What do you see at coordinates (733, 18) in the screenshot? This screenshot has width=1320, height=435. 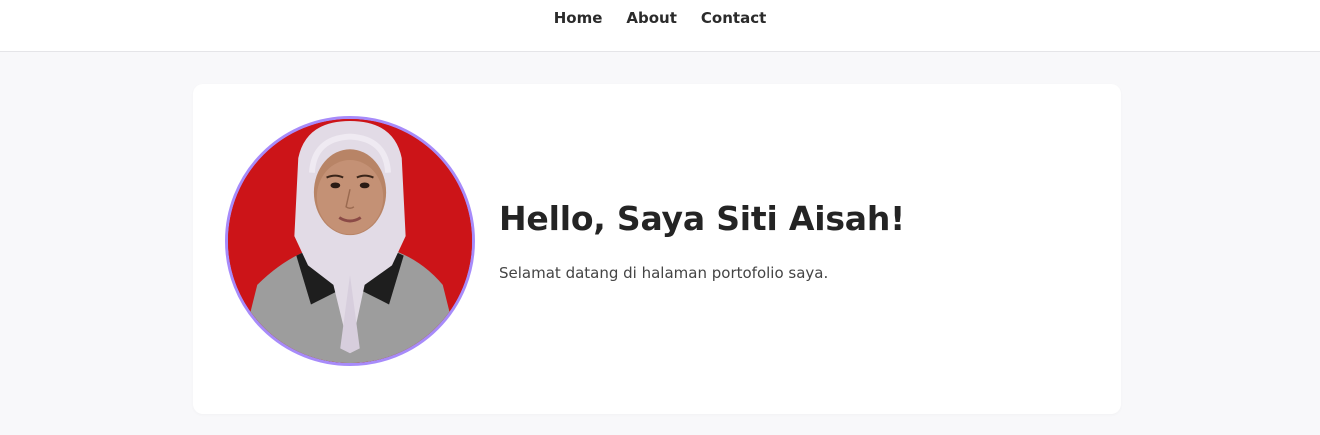 I see `nav-link-contact: Contact` at bounding box center [733, 18].